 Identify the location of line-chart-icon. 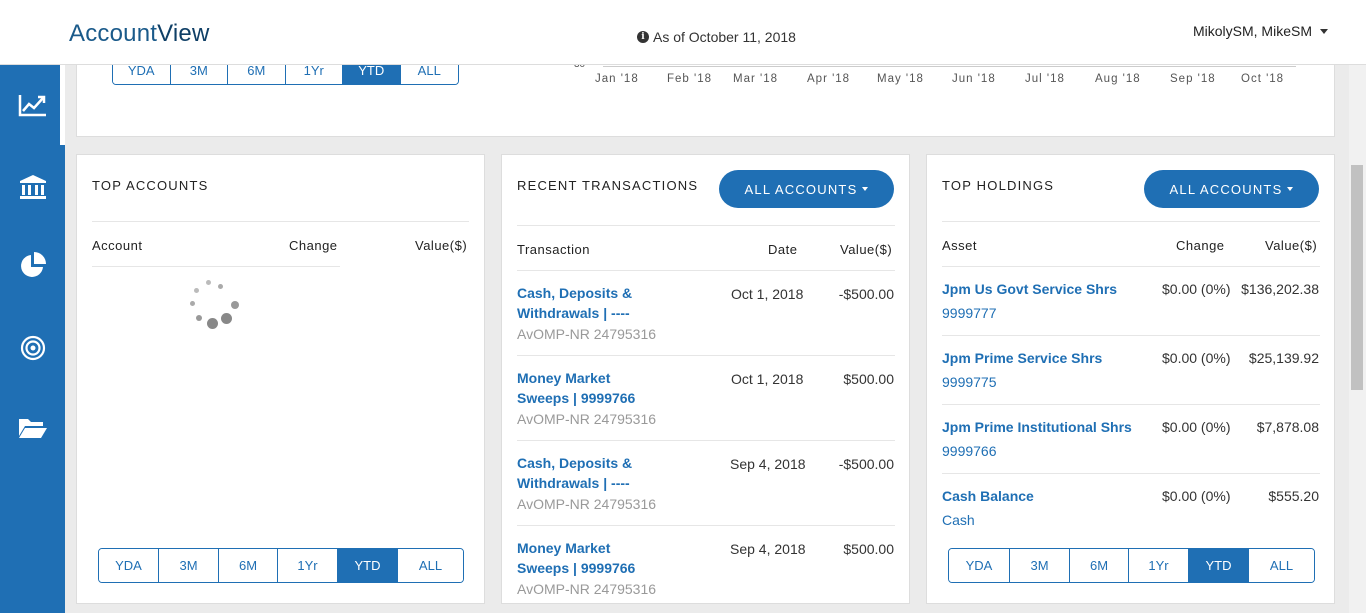
(32, 106).